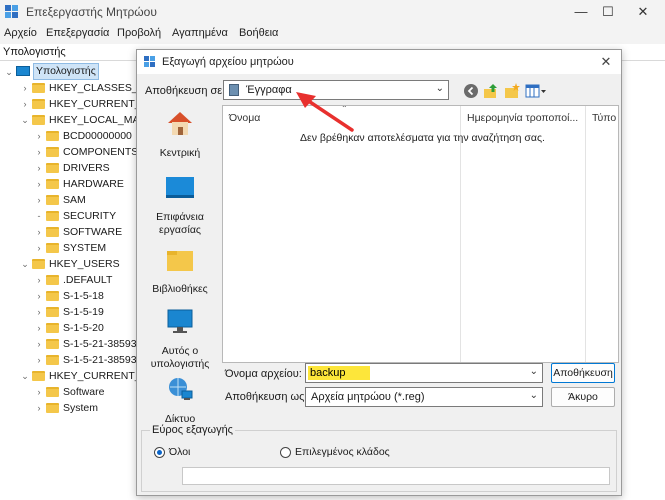 This screenshot has width=665, height=500. What do you see at coordinates (424, 397) in the screenshot?
I see `filetype-dropdown: Αρχεία μητρώου (*.reg) ⌄` at bounding box center [424, 397].